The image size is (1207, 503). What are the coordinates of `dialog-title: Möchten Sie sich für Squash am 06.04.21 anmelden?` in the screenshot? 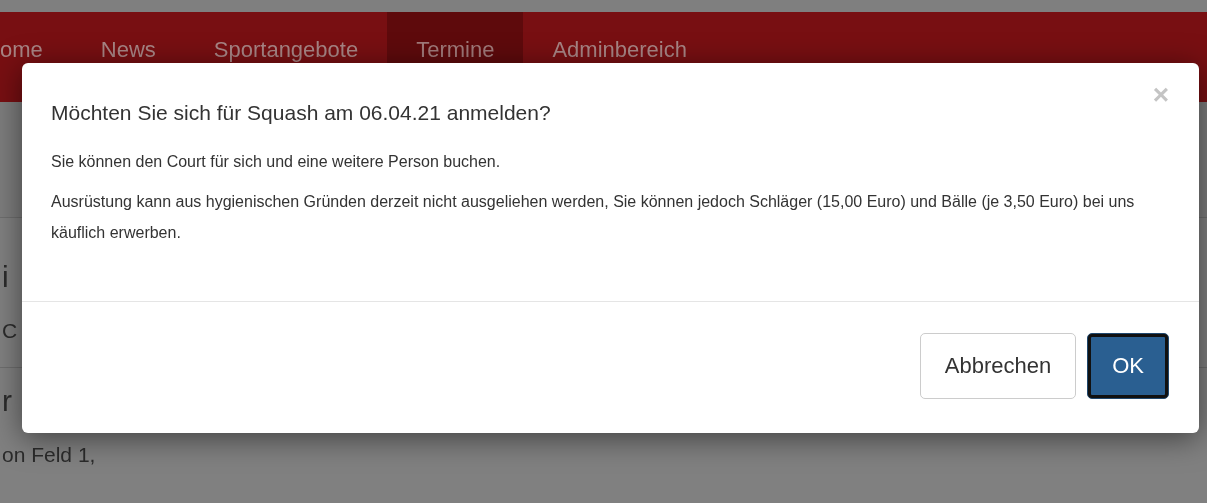 It's located at (301, 113).